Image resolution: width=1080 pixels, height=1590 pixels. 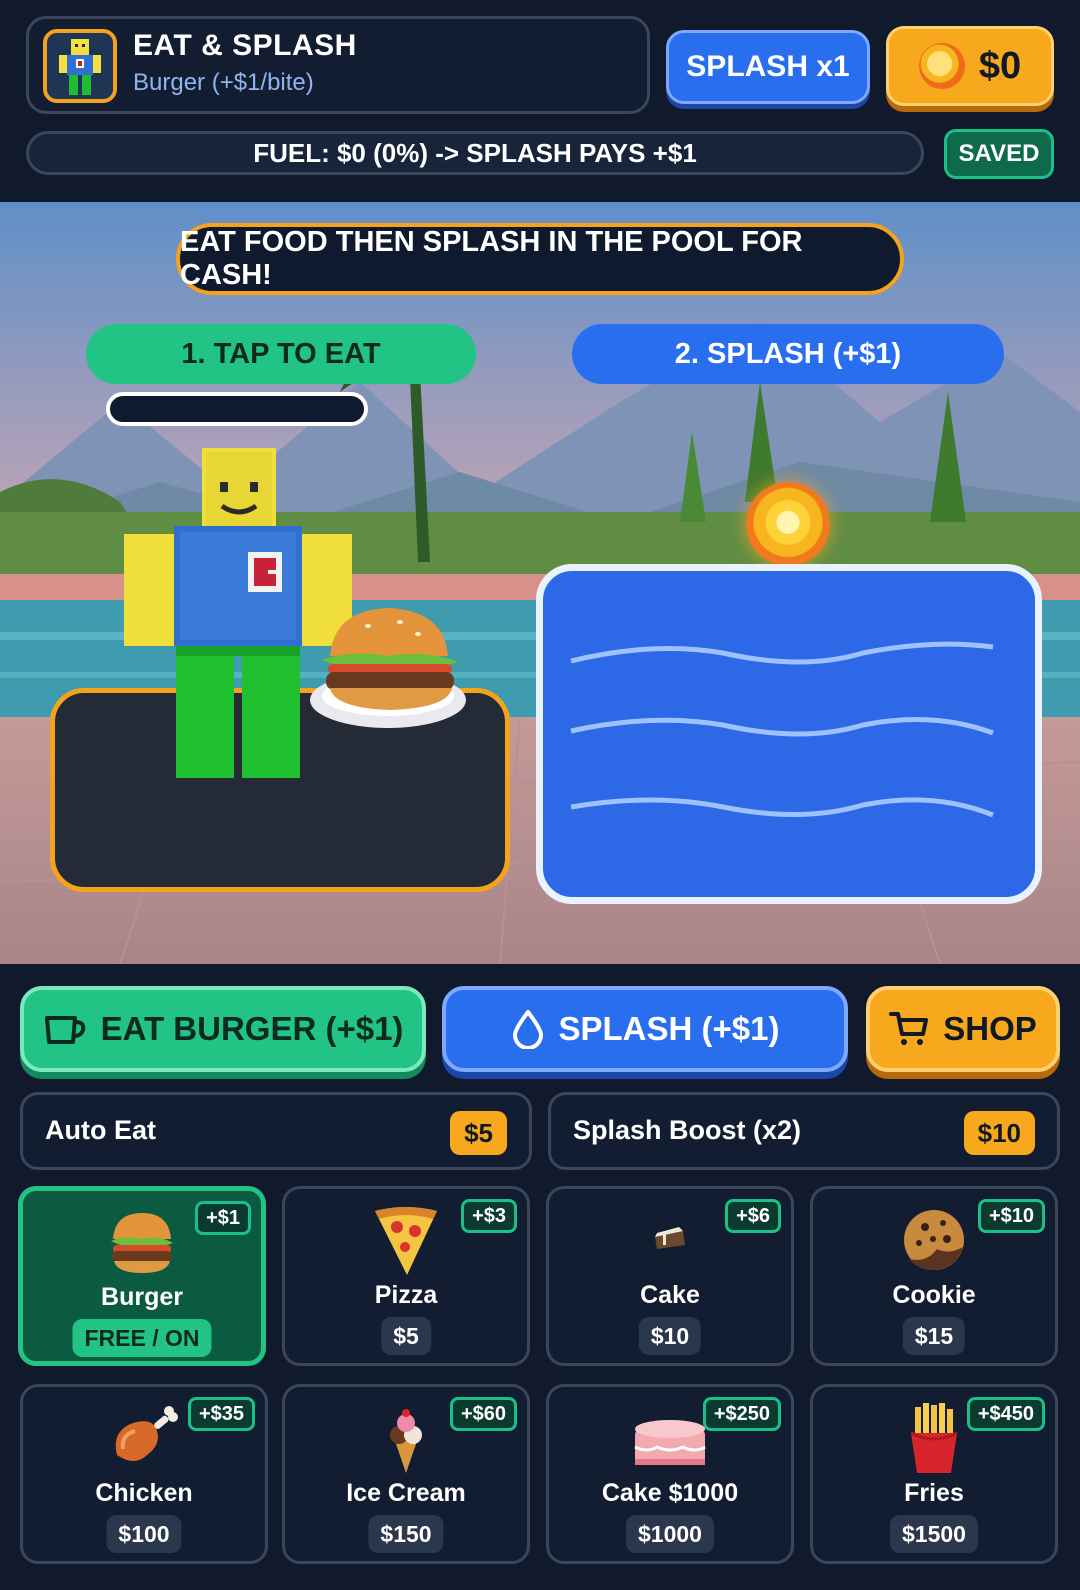 I want to click on splash-step: 2. SPLASH (+$1), so click(x=788, y=354).